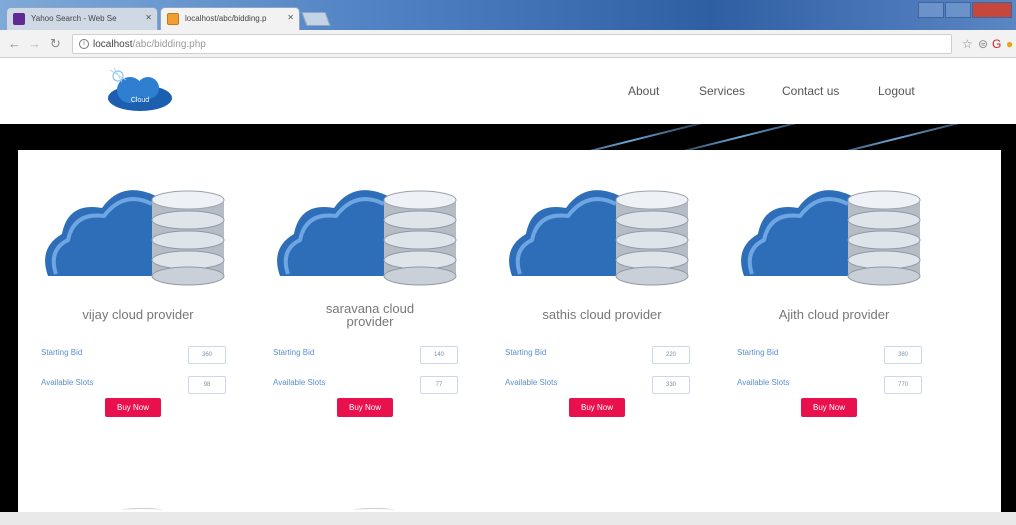 Image resolution: width=1016 pixels, height=525 pixels. What do you see at coordinates (370, 315) in the screenshot?
I see `provider-name: saravana cloud provider` at bounding box center [370, 315].